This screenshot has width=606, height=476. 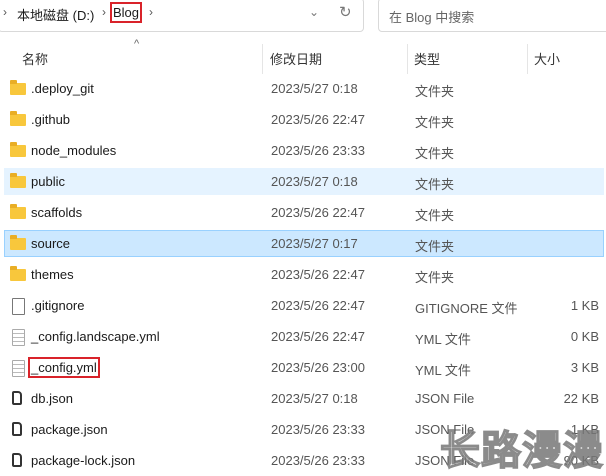 I want to click on file-size: 22 KB, so click(x=581, y=398).